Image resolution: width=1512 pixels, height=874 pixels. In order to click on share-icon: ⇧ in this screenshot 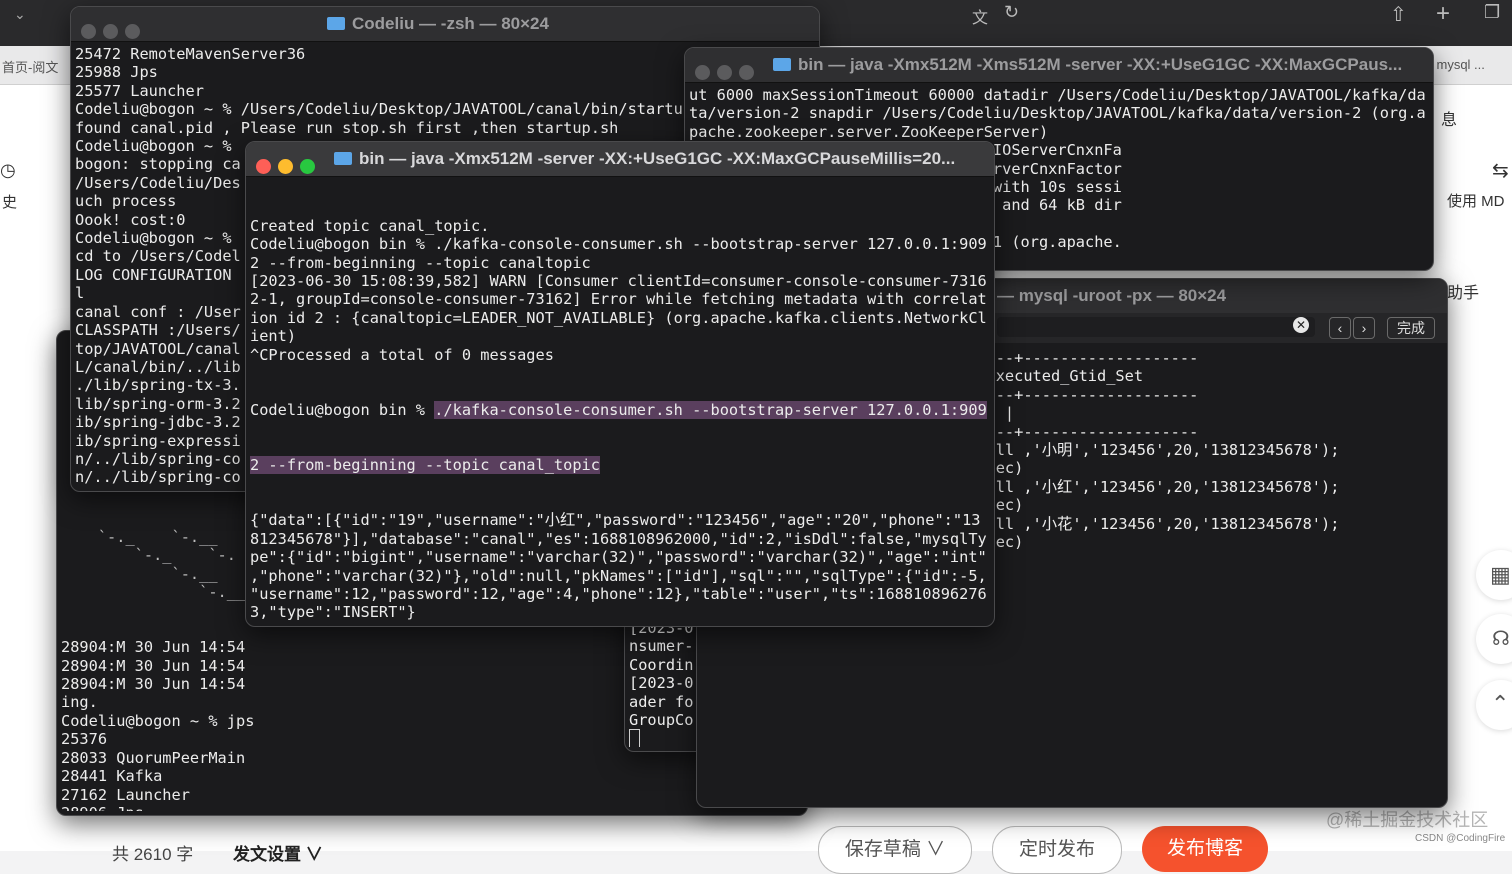, I will do `click(1398, 14)`.